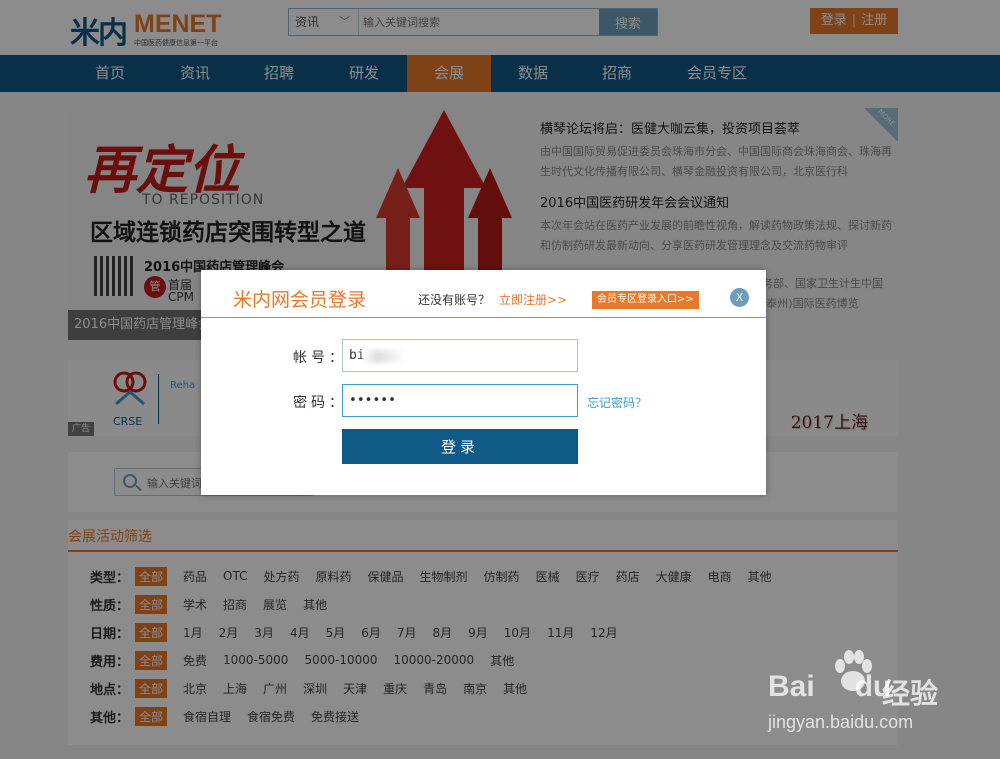 Image resolution: width=1000 pixels, height=759 pixels. What do you see at coordinates (617, 402) in the screenshot?
I see `forgot-password-link: 忘记密码？` at bounding box center [617, 402].